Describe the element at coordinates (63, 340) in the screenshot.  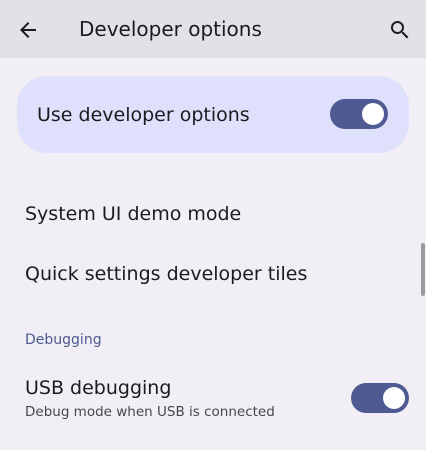
I see `section-header-debugging: Debugging` at that location.